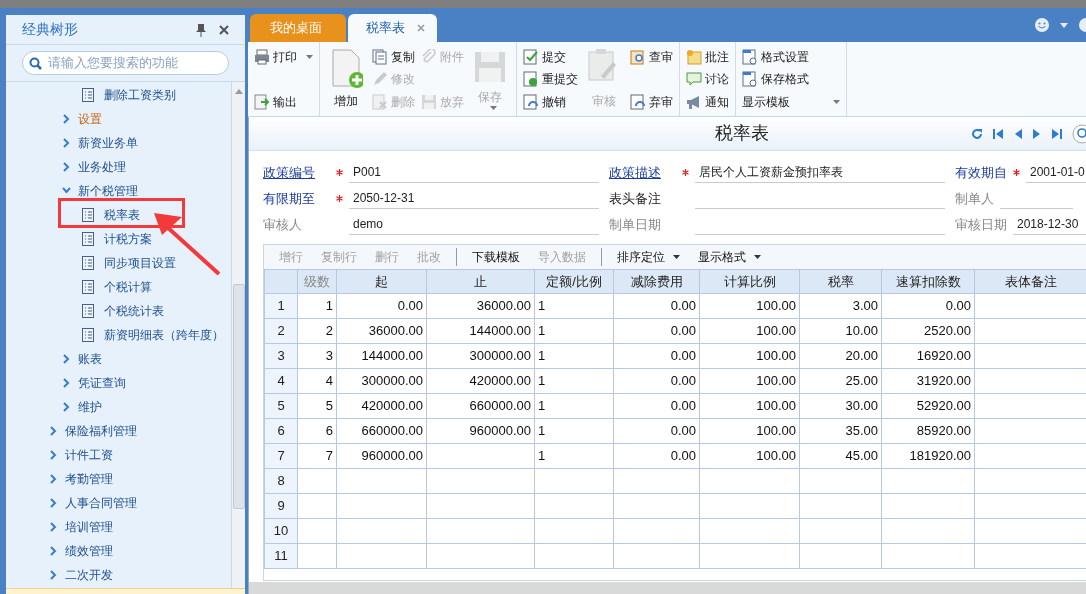 The width and height of the screenshot is (1086, 594). What do you see at coordinates (66, 191) in the screenshot?
I see `collapse-icon` at bounding box center [66, 191].